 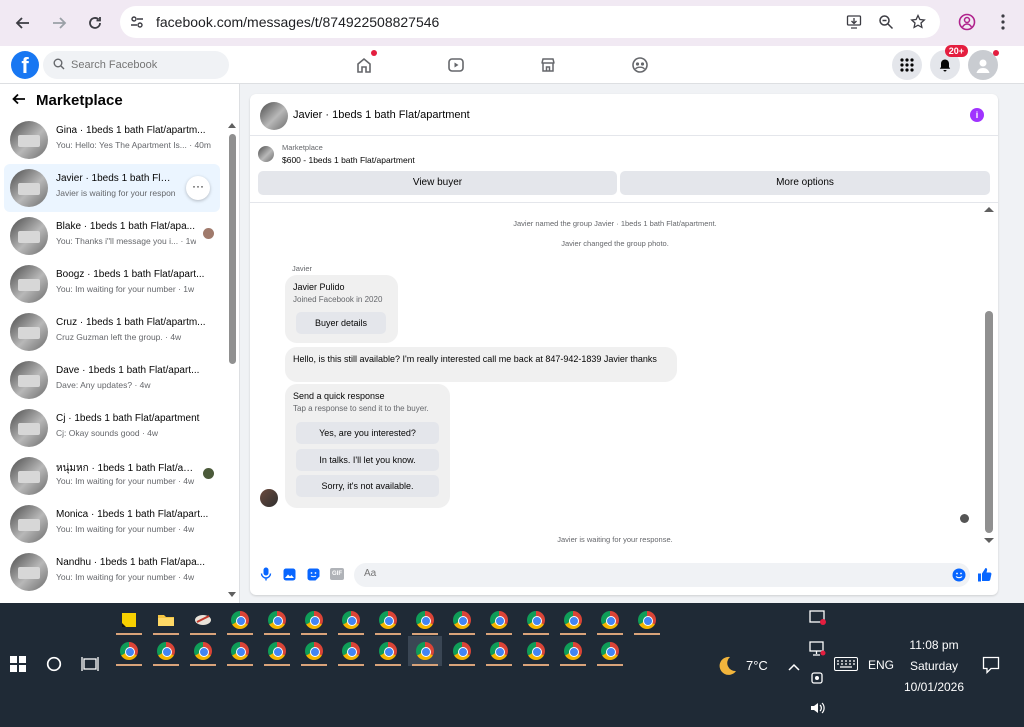 What do you see at coordinates (548, 65) in the screenshot?
I see `marketplace-icon` at bounding box center [548, 65].